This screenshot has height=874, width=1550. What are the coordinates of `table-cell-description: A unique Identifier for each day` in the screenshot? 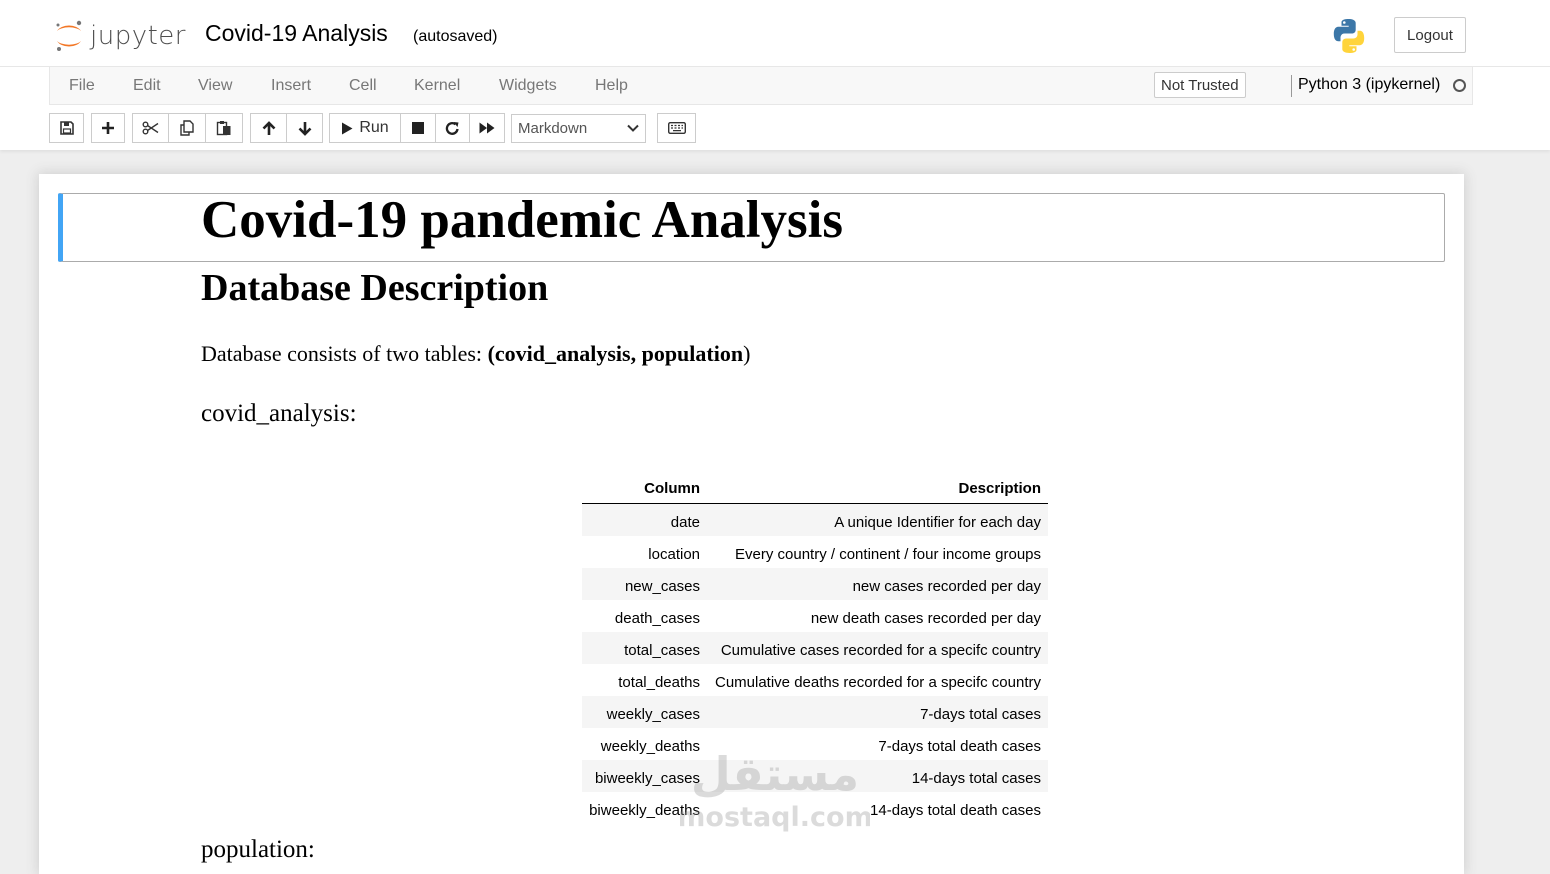 It's located at (937, 522).